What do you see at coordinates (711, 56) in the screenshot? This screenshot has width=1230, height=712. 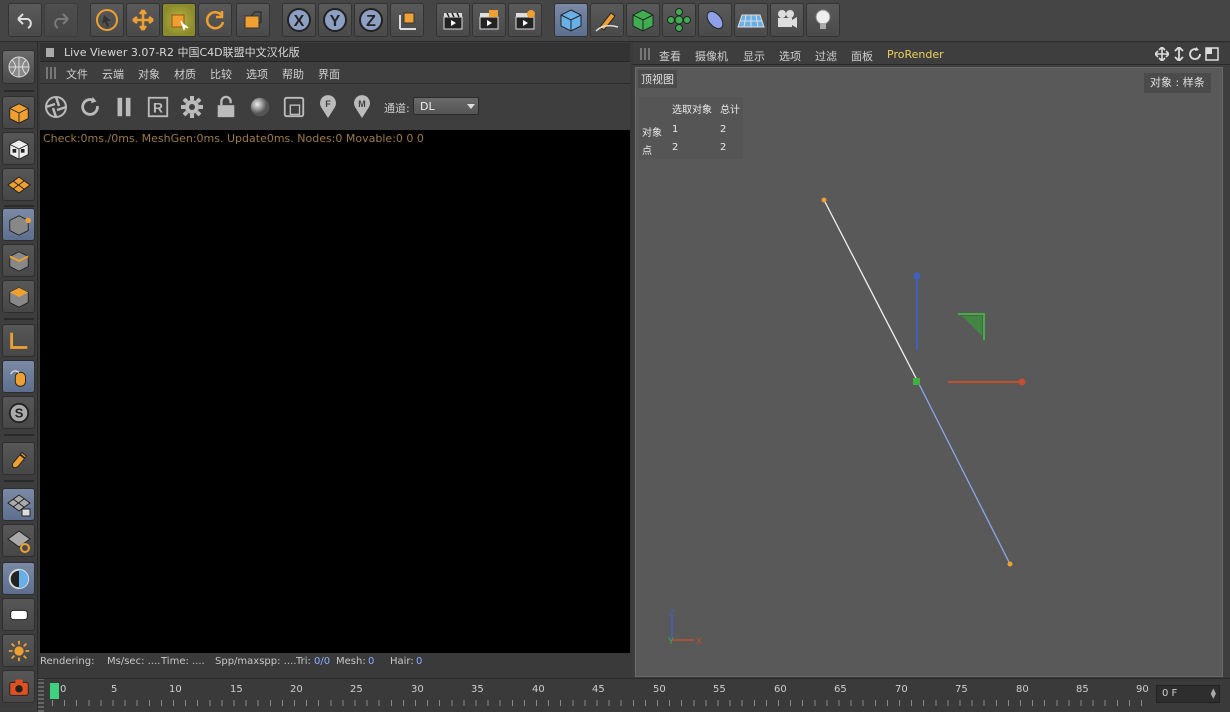 I see `menu-camera: 摄像机` at bounding box center [711, 56].